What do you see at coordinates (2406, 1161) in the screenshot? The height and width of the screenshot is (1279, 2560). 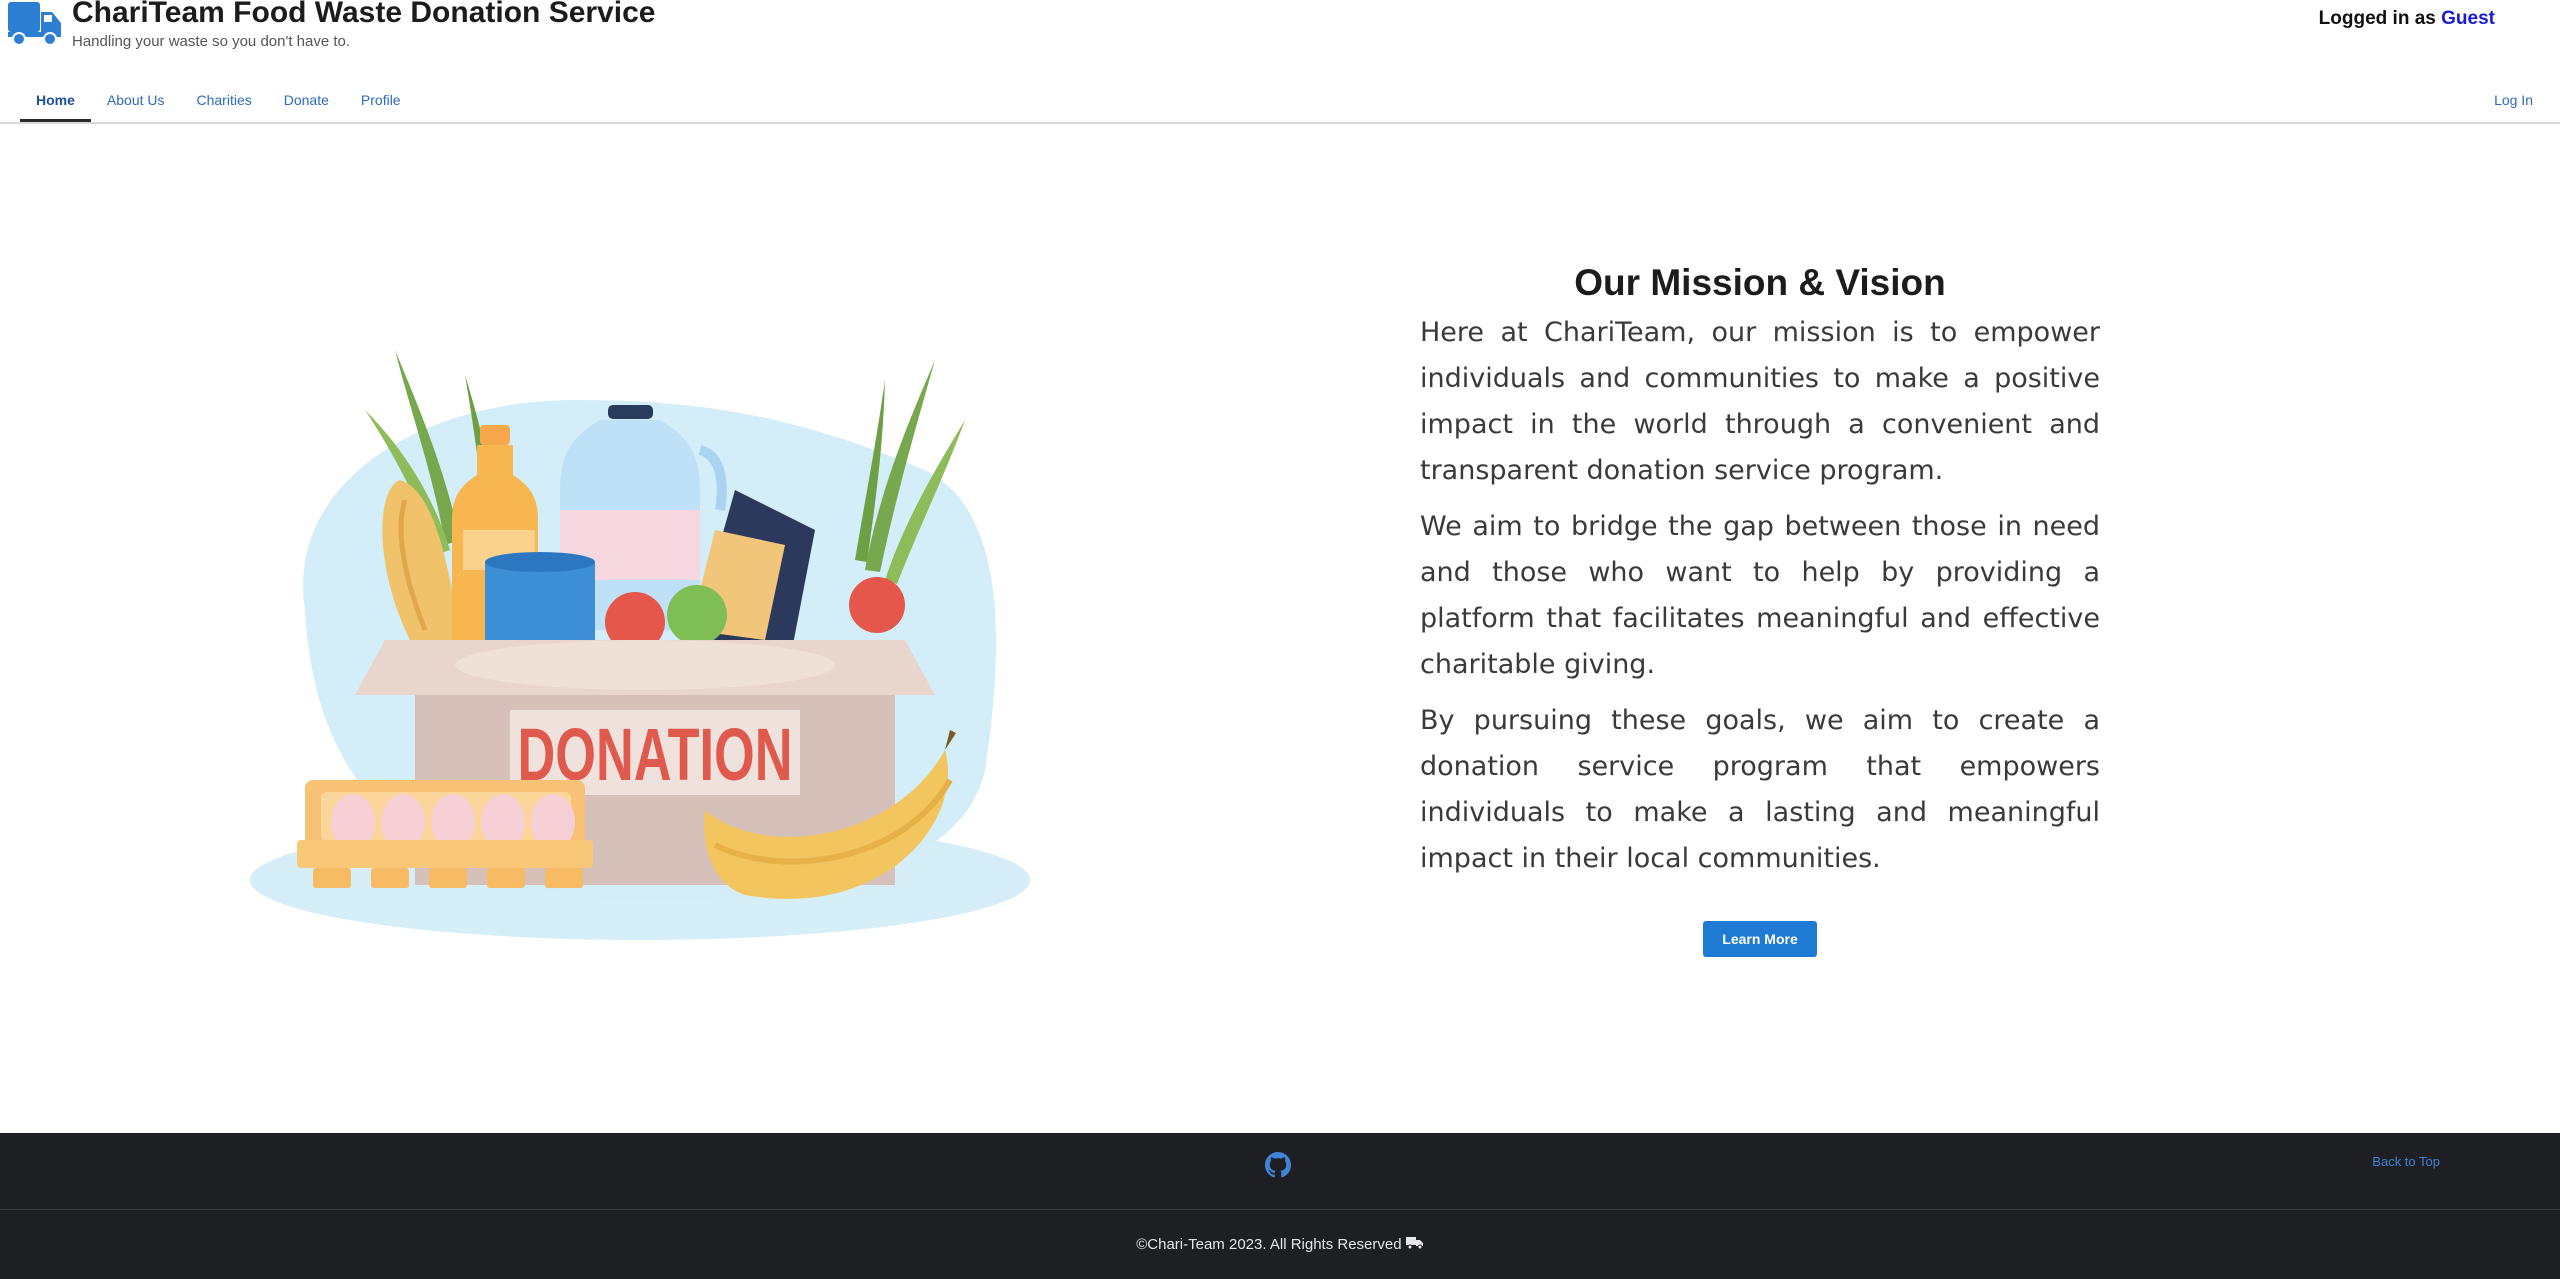 I see `back-to-top-link: Back to Top` at bounding box center [2406, 1161].